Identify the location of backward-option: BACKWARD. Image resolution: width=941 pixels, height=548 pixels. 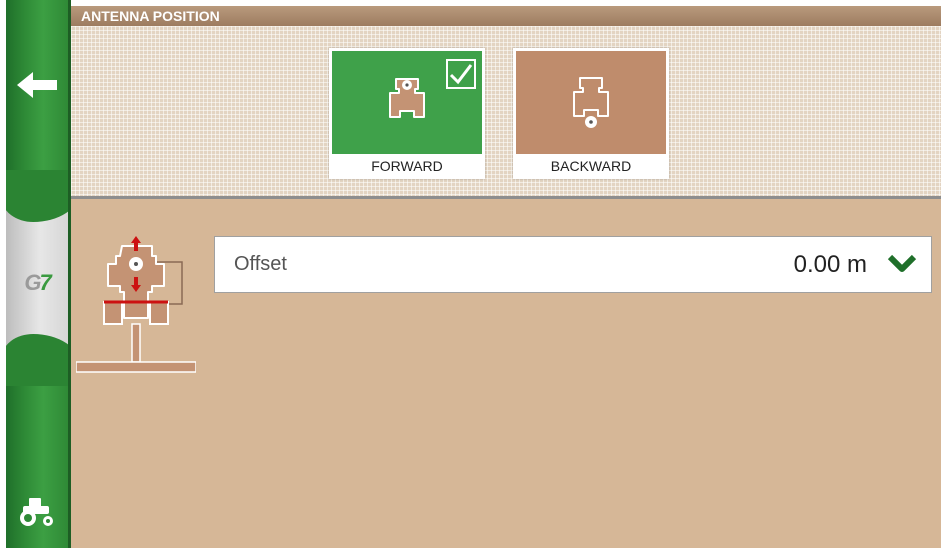
(591, 113).